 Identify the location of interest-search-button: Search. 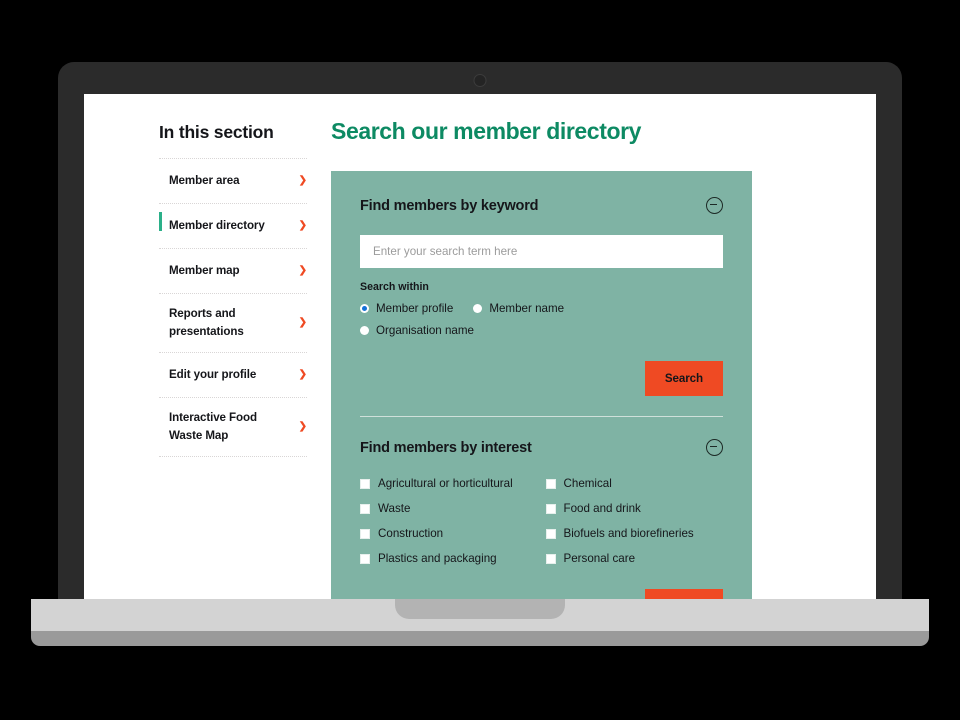
(683, 594).